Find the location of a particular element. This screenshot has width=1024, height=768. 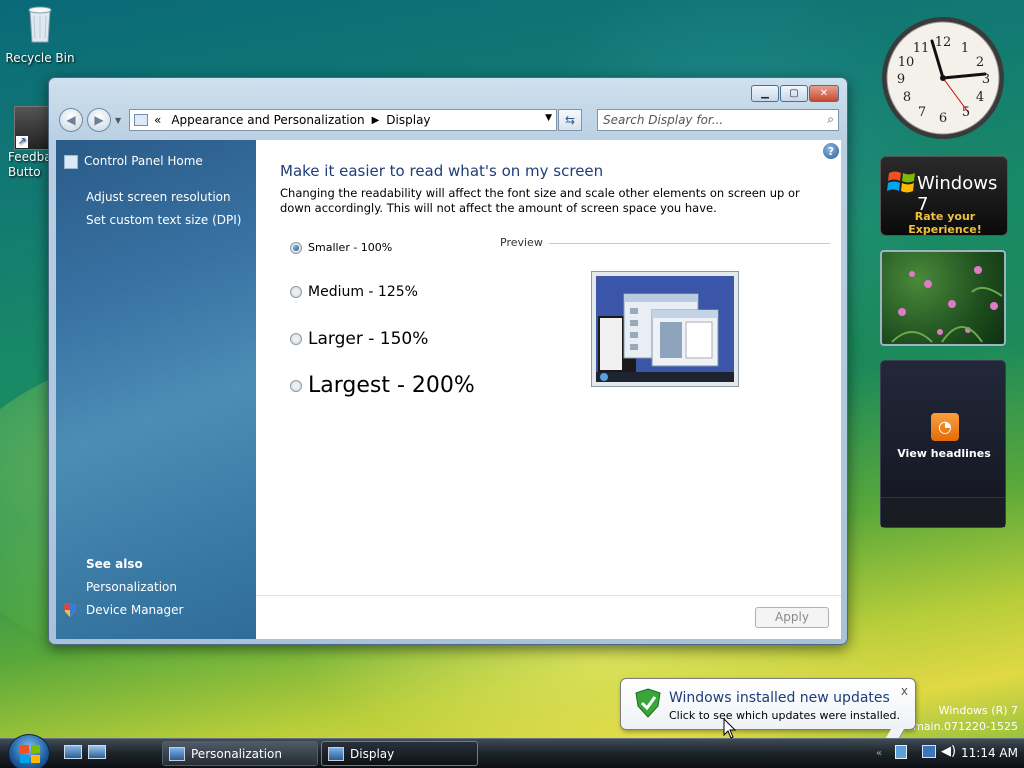

see-also-heading: See also is located at coordinates (114, 564).